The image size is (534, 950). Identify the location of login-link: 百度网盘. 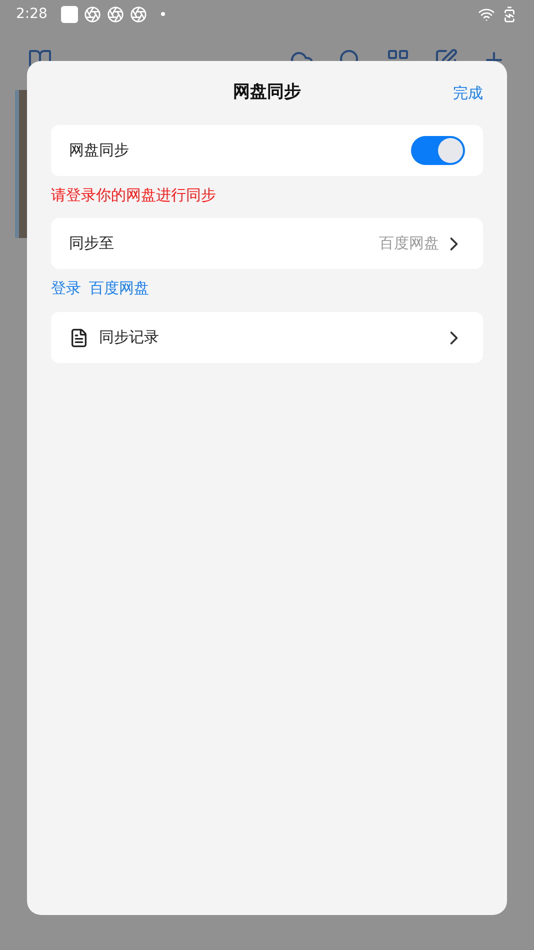
(119, 288).